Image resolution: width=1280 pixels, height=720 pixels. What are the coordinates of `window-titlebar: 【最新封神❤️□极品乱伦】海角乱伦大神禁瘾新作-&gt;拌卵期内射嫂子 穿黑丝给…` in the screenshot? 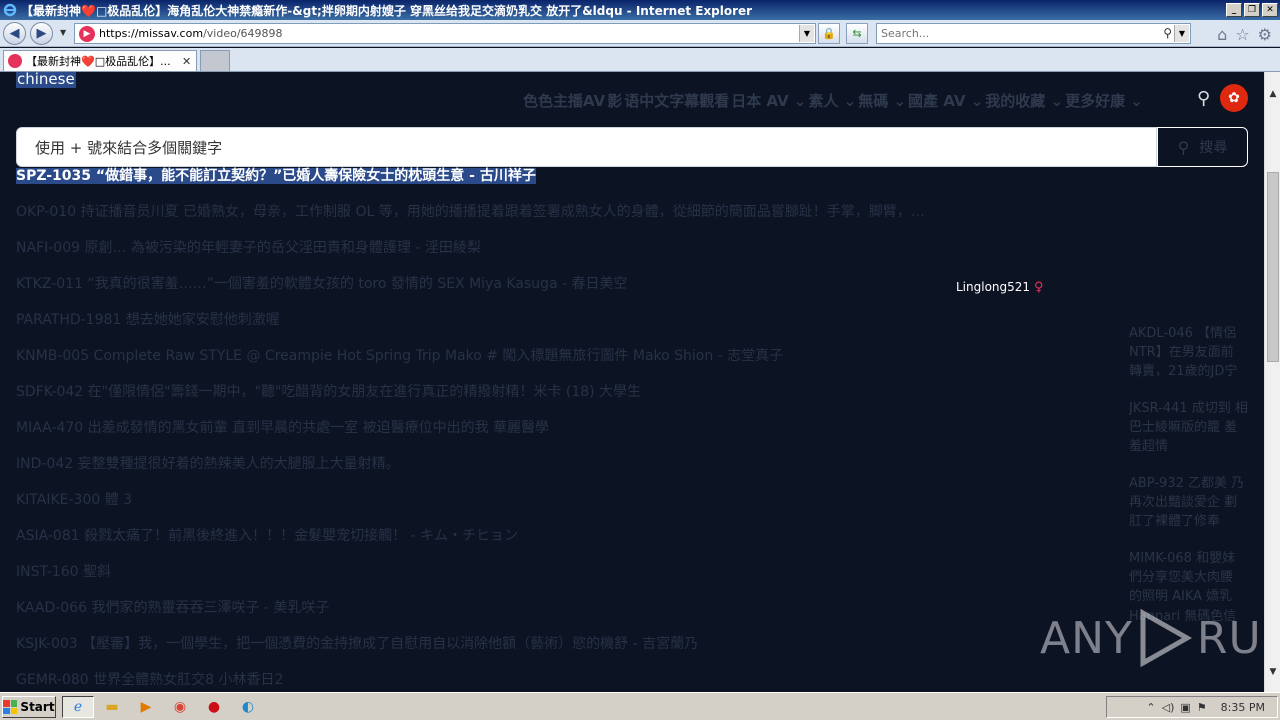 It's located at (640, 10).